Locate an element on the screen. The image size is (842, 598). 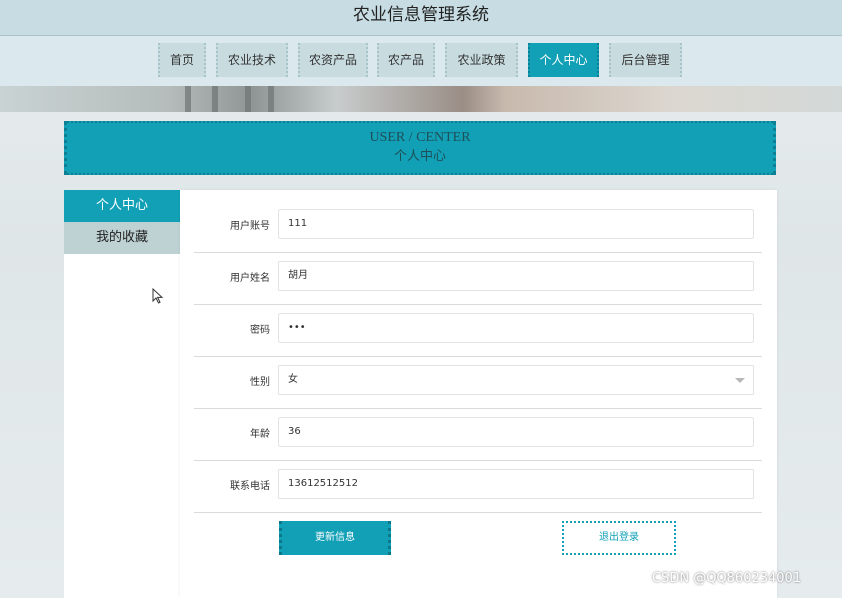
age-label: 年龄 is located at coordinates (260, 434).